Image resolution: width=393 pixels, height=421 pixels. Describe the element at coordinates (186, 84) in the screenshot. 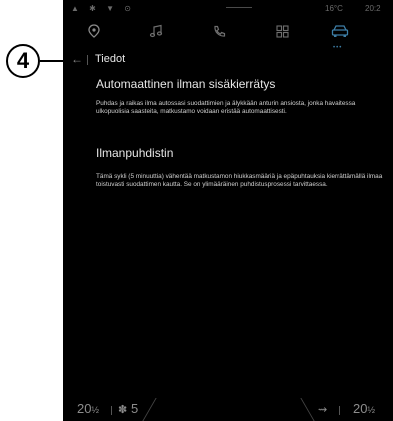

I see `section-title-auto-recirculation: Automaattinen ilman sisäkierrätys` at that location.